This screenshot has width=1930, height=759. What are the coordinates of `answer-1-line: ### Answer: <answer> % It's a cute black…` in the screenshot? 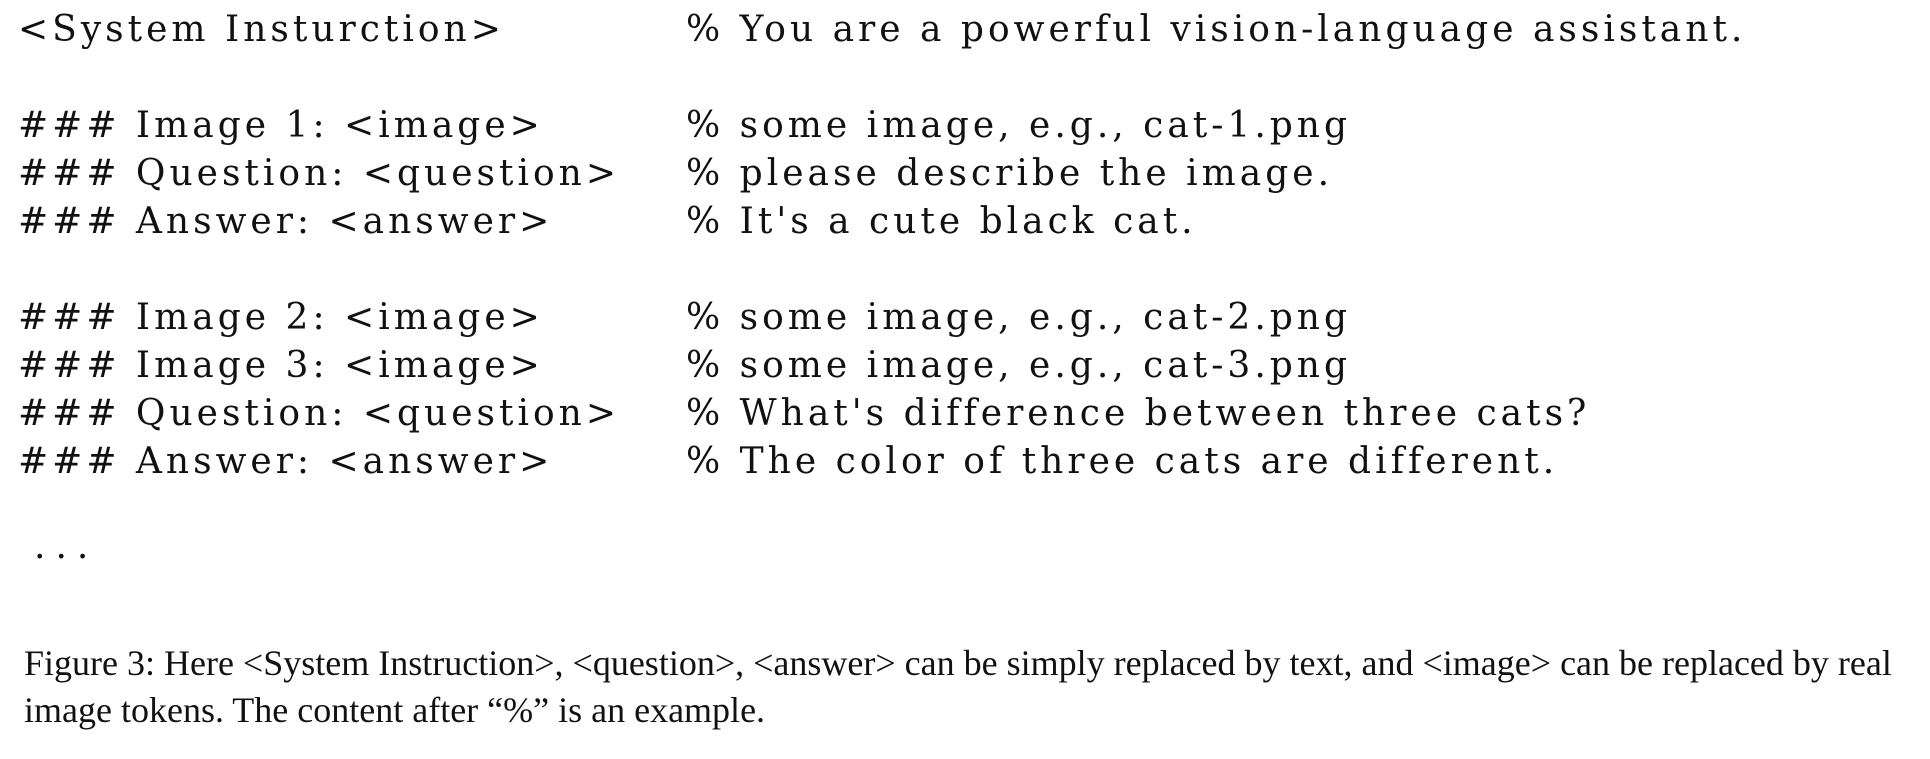 It's located at (963, 222).